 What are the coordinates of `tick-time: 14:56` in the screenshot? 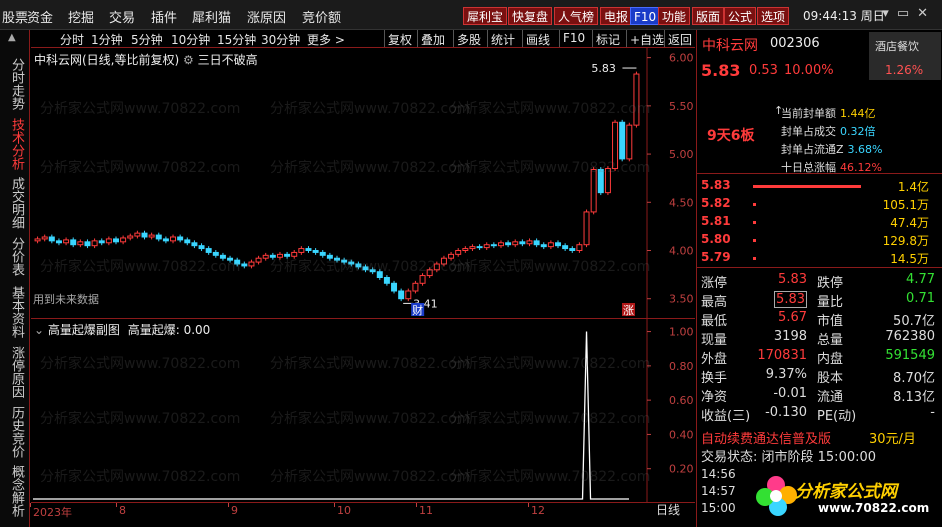 It's located at (718, 474).